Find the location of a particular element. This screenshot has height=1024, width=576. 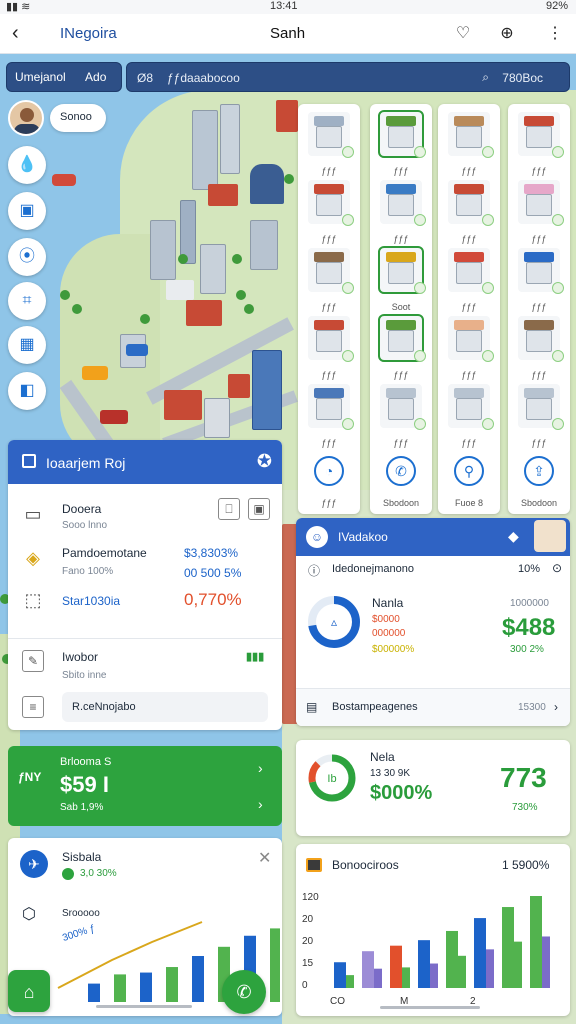

star-icon: ✪ is located at coordinates (264, 461).